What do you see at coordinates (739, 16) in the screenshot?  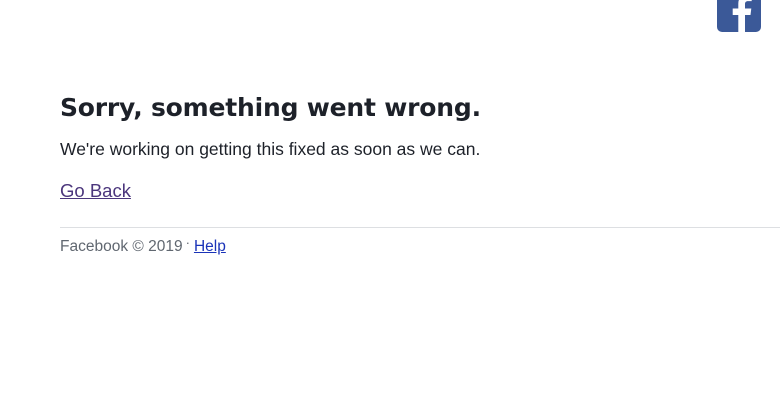 I see `facebook-logo-icon` at bounding box center [739, 16].